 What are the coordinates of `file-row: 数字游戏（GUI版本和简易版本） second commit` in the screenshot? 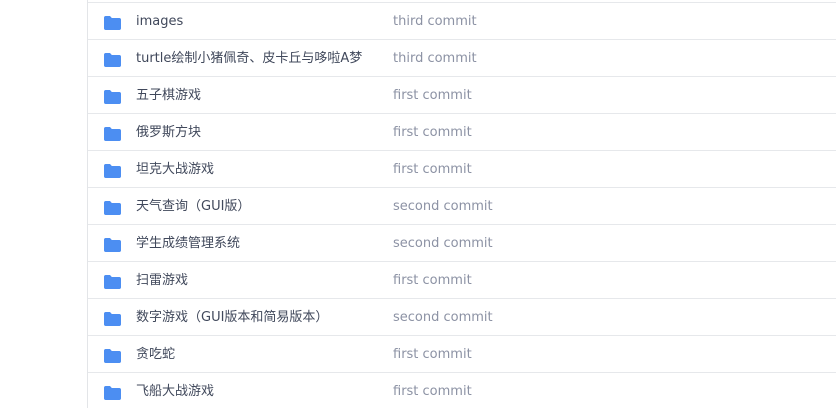 It's located at (462, 317).